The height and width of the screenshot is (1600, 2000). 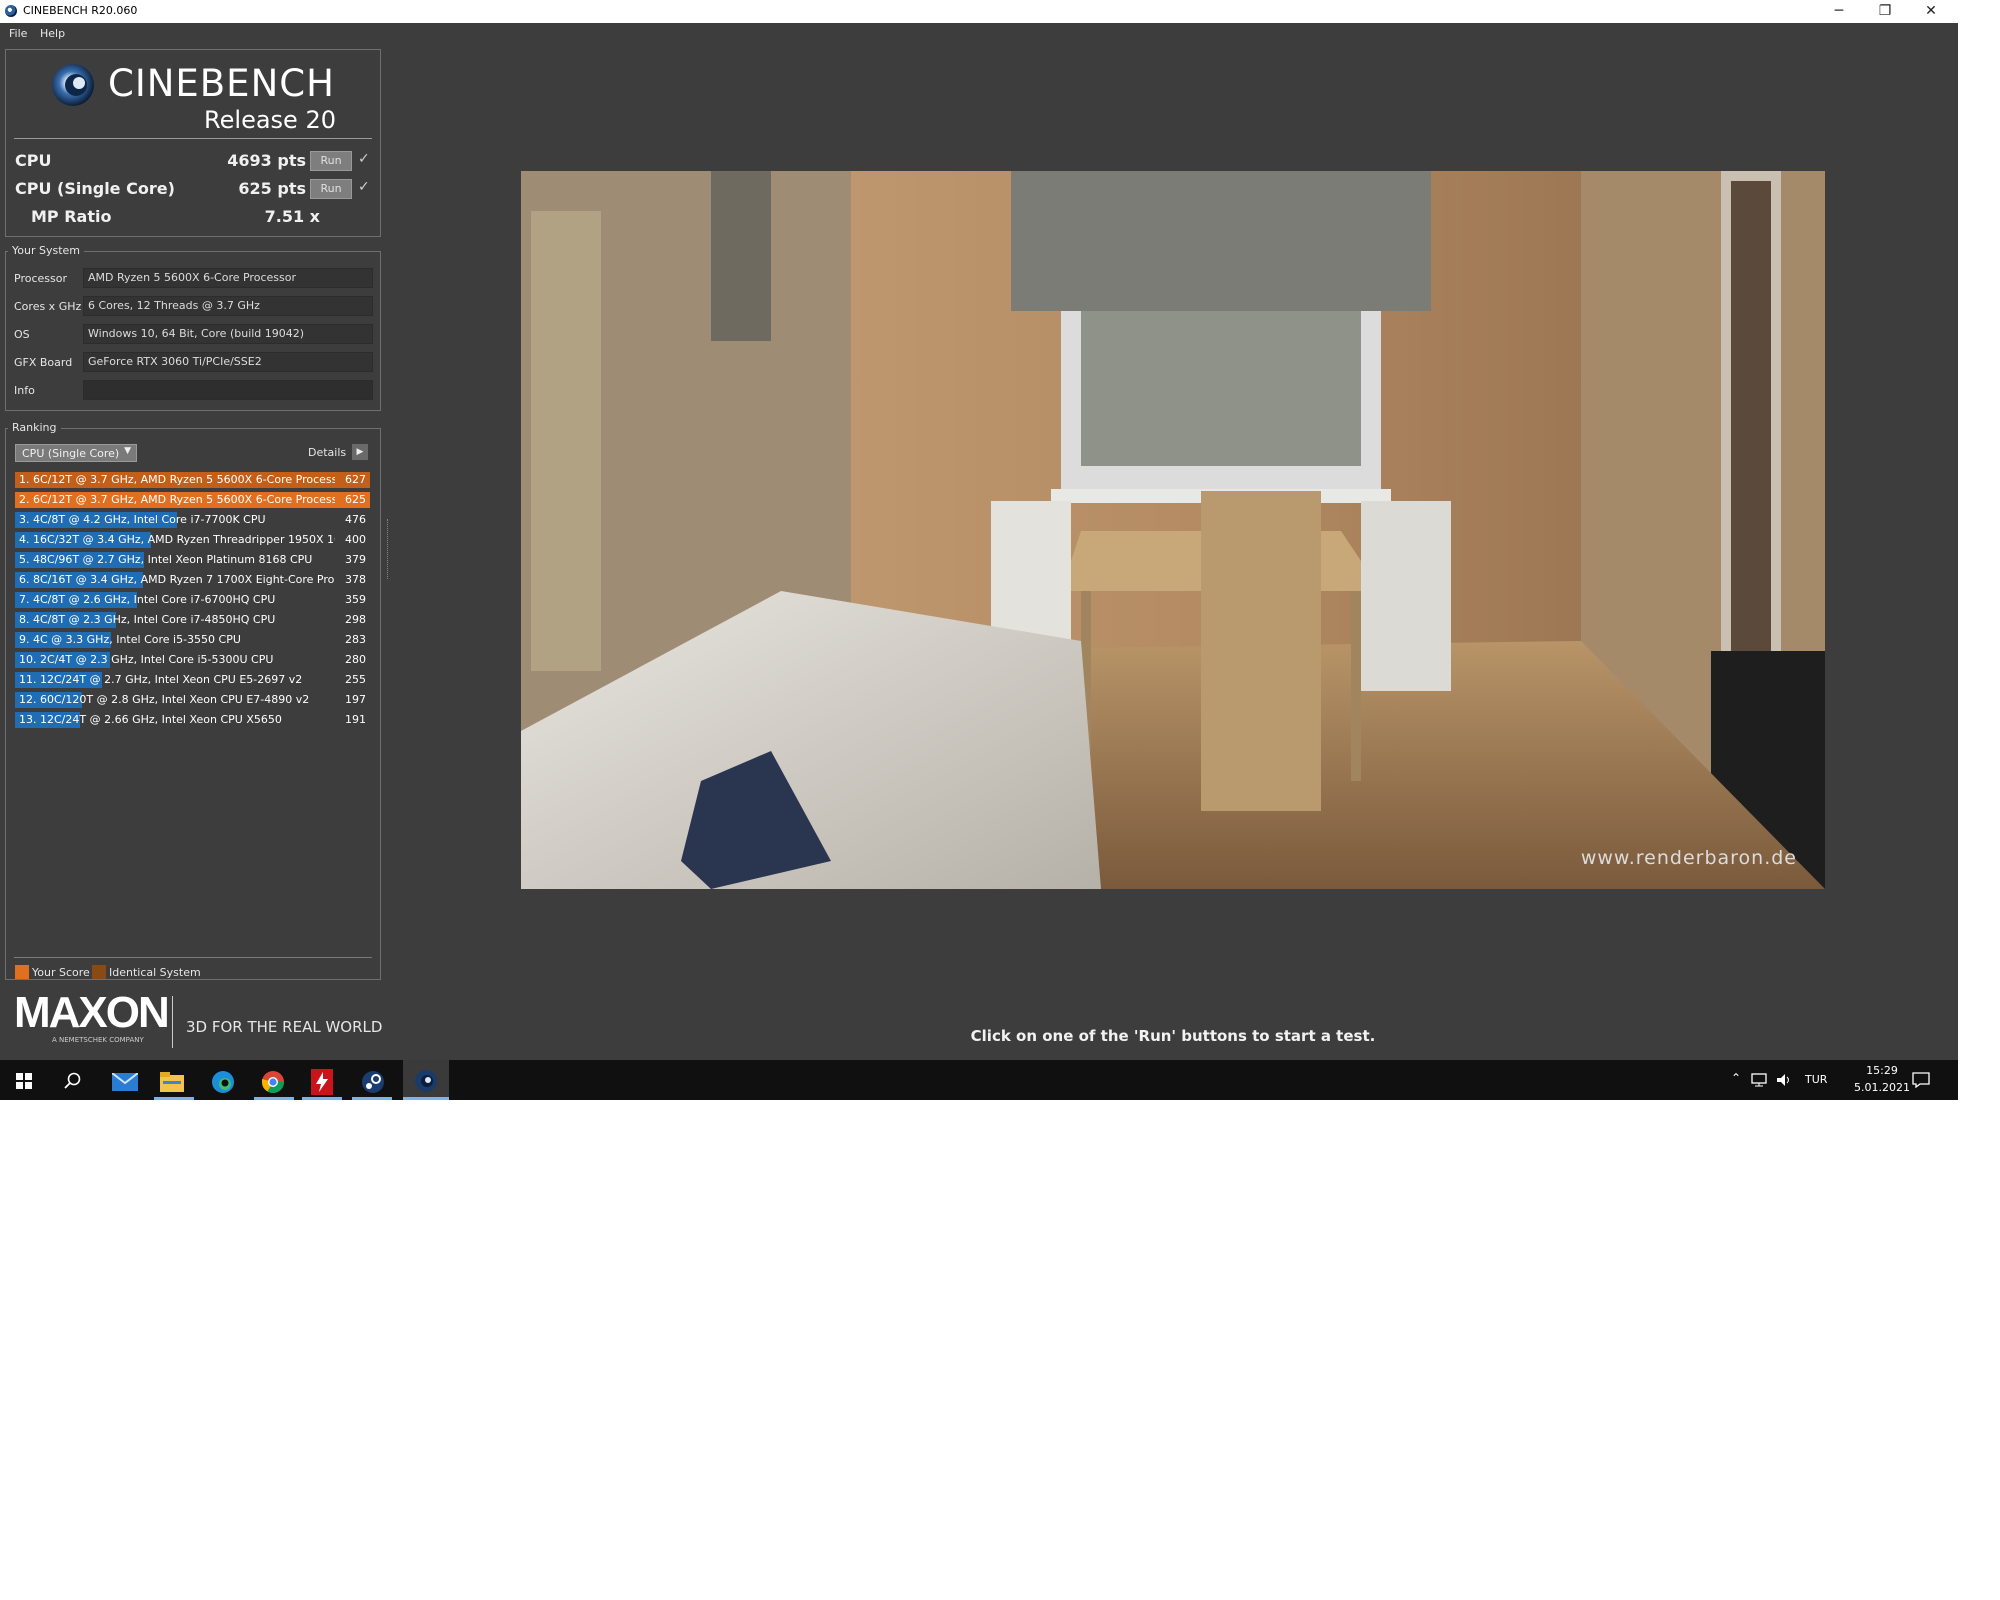 What do you see at coordinates (979, 1080) in the screenshot?
I see `taskbar: ⌃ TUR 15:29 5.01.2021` at bounding box center [979, 1080].